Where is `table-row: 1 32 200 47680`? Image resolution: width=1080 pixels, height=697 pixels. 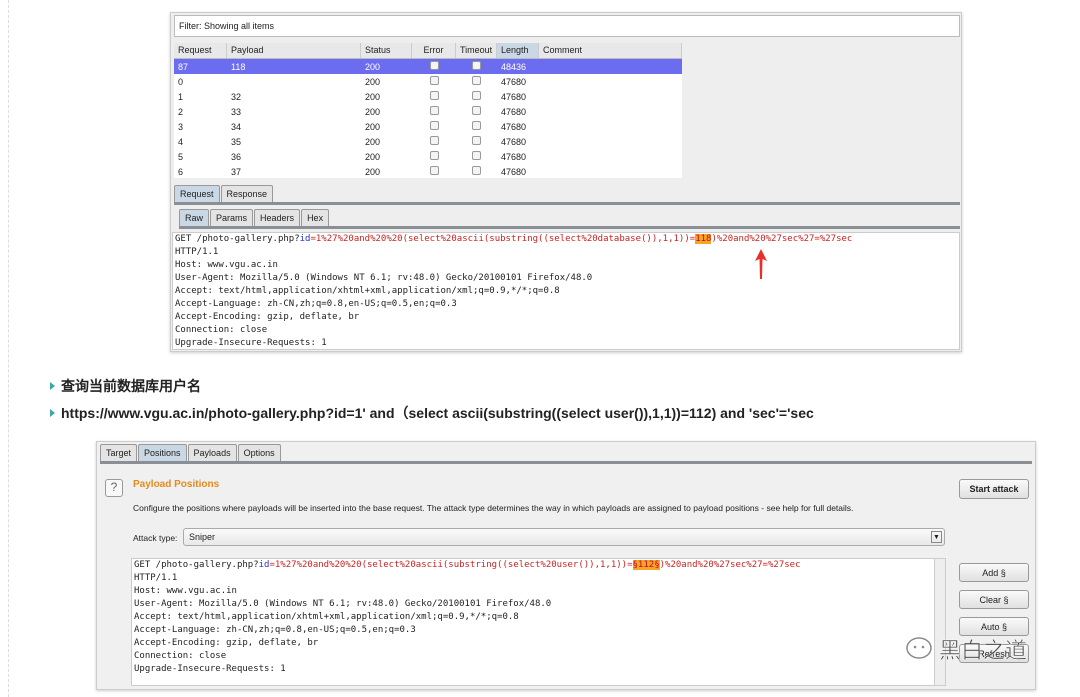 table-row: 1 32 200 47680 is located at coordinates (428, 96).